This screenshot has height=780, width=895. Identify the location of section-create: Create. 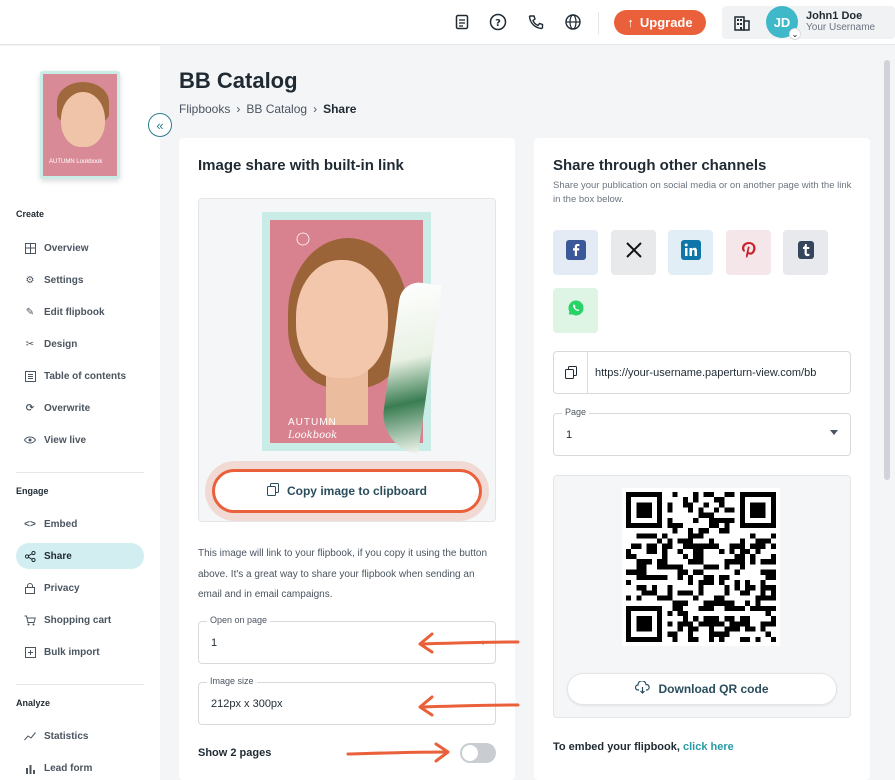
(30, 214).